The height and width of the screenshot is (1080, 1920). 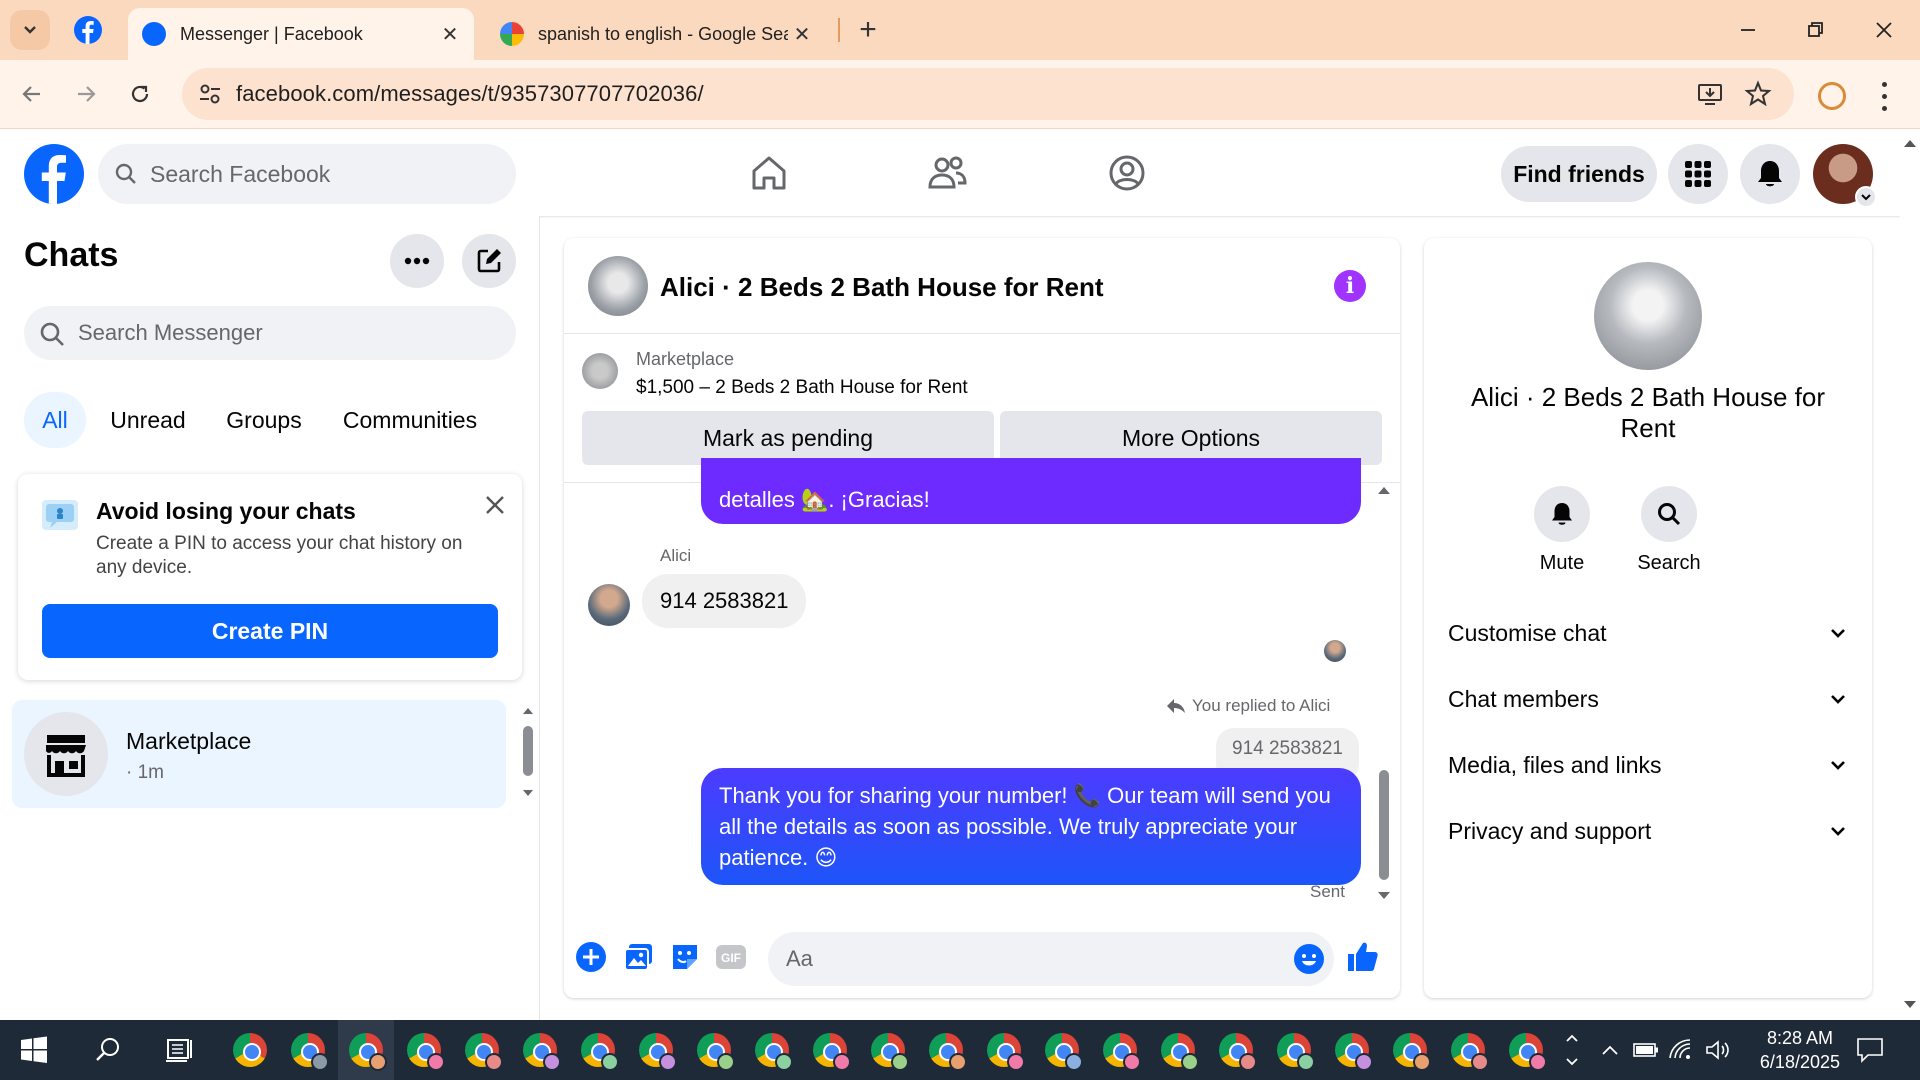 I want to click on taskbar-scroll, so click(x=1572, y=1050).